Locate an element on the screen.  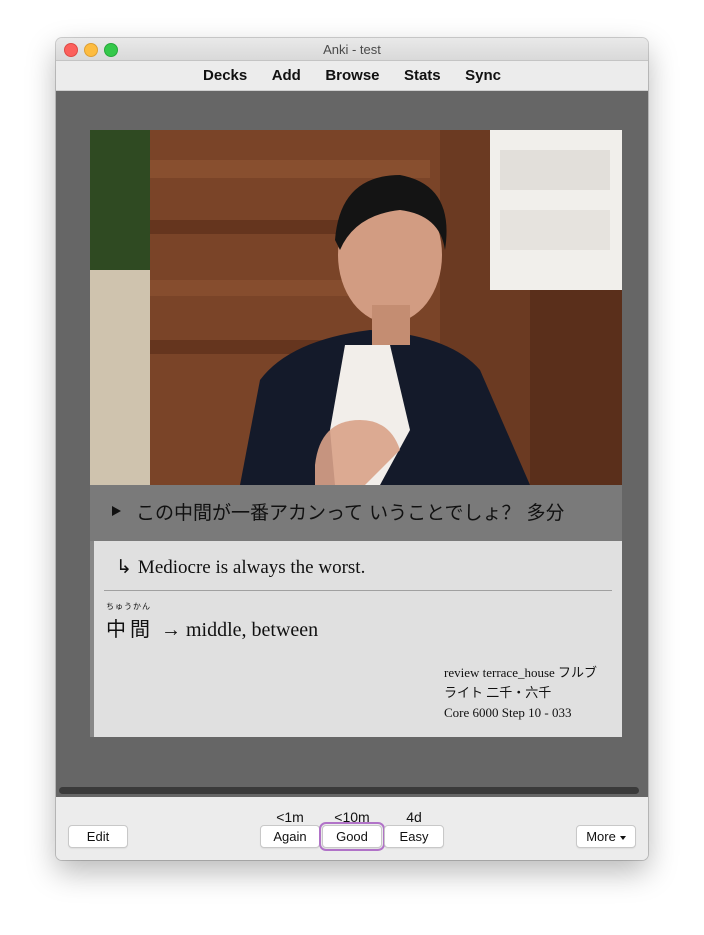
window-title: Anki - test is located at coordinates (352, 49).